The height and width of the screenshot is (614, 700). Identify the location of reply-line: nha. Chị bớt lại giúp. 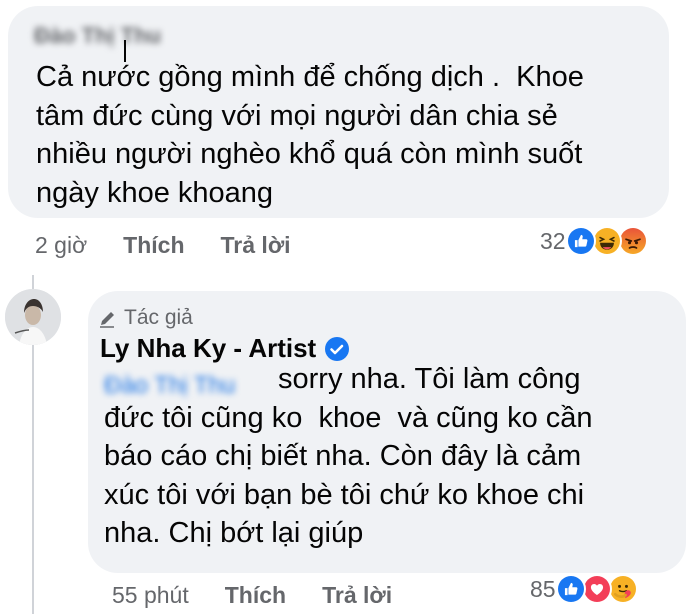
(234, 533).